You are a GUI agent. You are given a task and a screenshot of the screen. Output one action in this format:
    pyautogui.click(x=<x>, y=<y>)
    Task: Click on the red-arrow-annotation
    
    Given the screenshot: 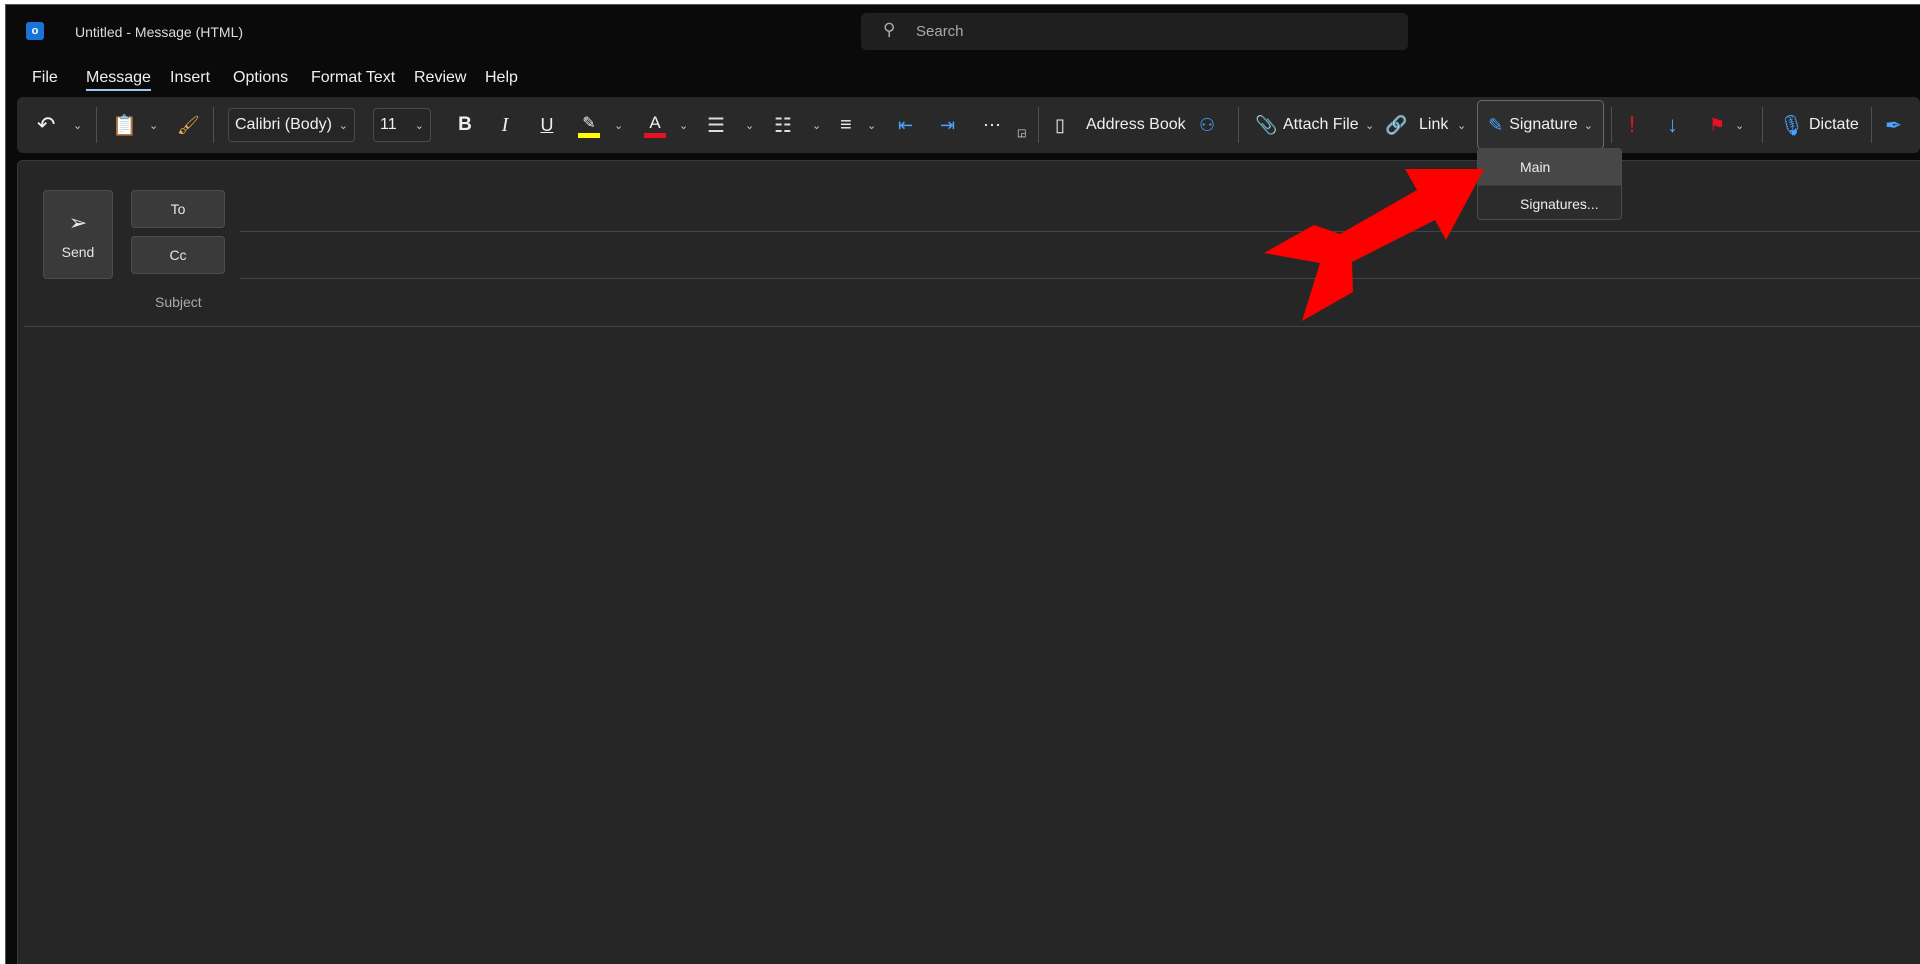 What is the action you would take?
    pyautogui.click(x=1374, y=245)
    